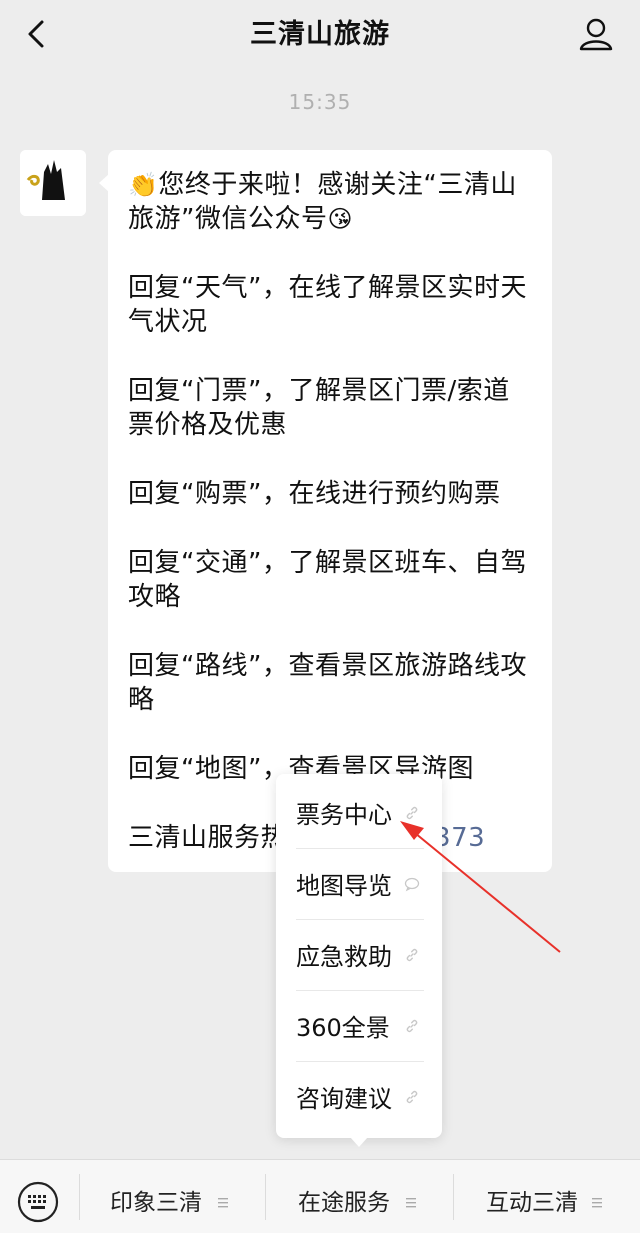 The width and height of the screenshot is (640, 1233). Describe the element at coordinates (322, 202) in the screenshot. I see `welcome-line: 👏您终于来啦！感谢关注“三清山旅游”微信公众号😘` at that location.